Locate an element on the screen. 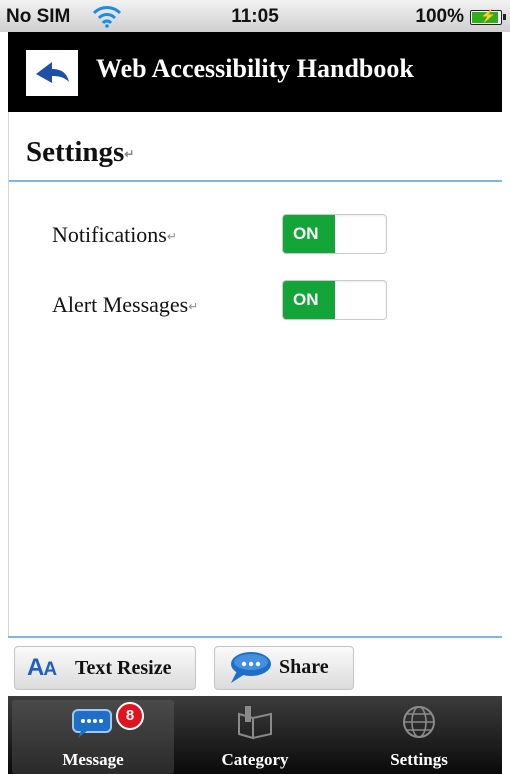  tab-label: Settings is located at coordinates (419, 759).